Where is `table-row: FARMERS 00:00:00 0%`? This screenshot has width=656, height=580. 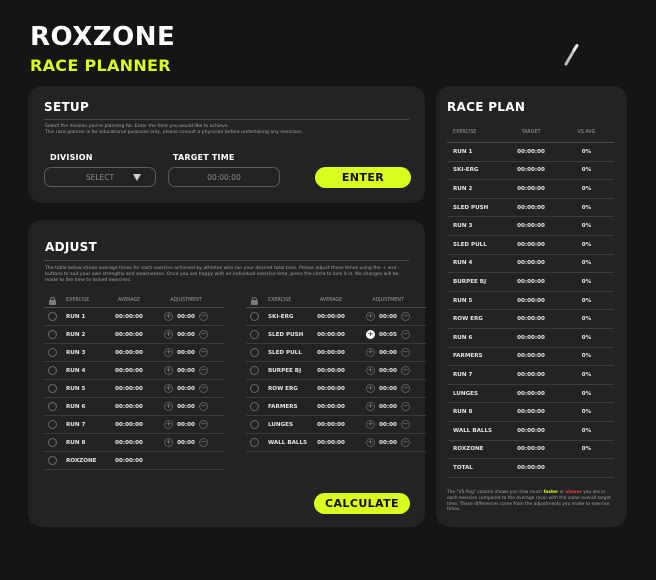
table-row: FARMERS 00:00:00 0% is located at coordinates (530, 357).